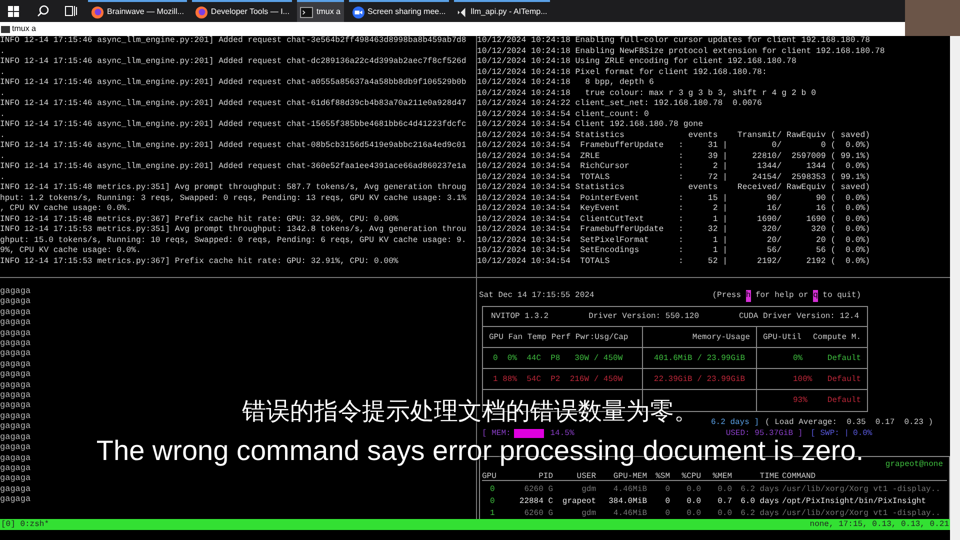 Image resolution: width=960 pixels, height=540 pixels. Describe the element at coordinates (674, 146) in the screenshot. I see `log-line: 10/12/2024 10:34:54 FramebufferUpdate : 31 | 0/ 0 ( 0.0%)` at that location.